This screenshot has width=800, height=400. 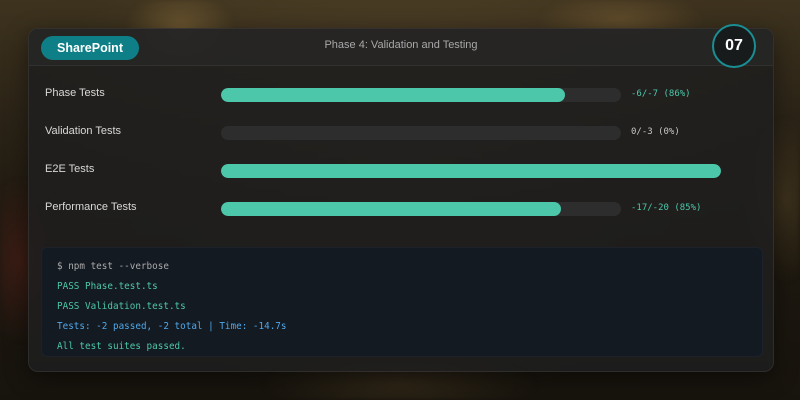 I want to click on test-label: E2E Tests, so click(x=70, y=169).